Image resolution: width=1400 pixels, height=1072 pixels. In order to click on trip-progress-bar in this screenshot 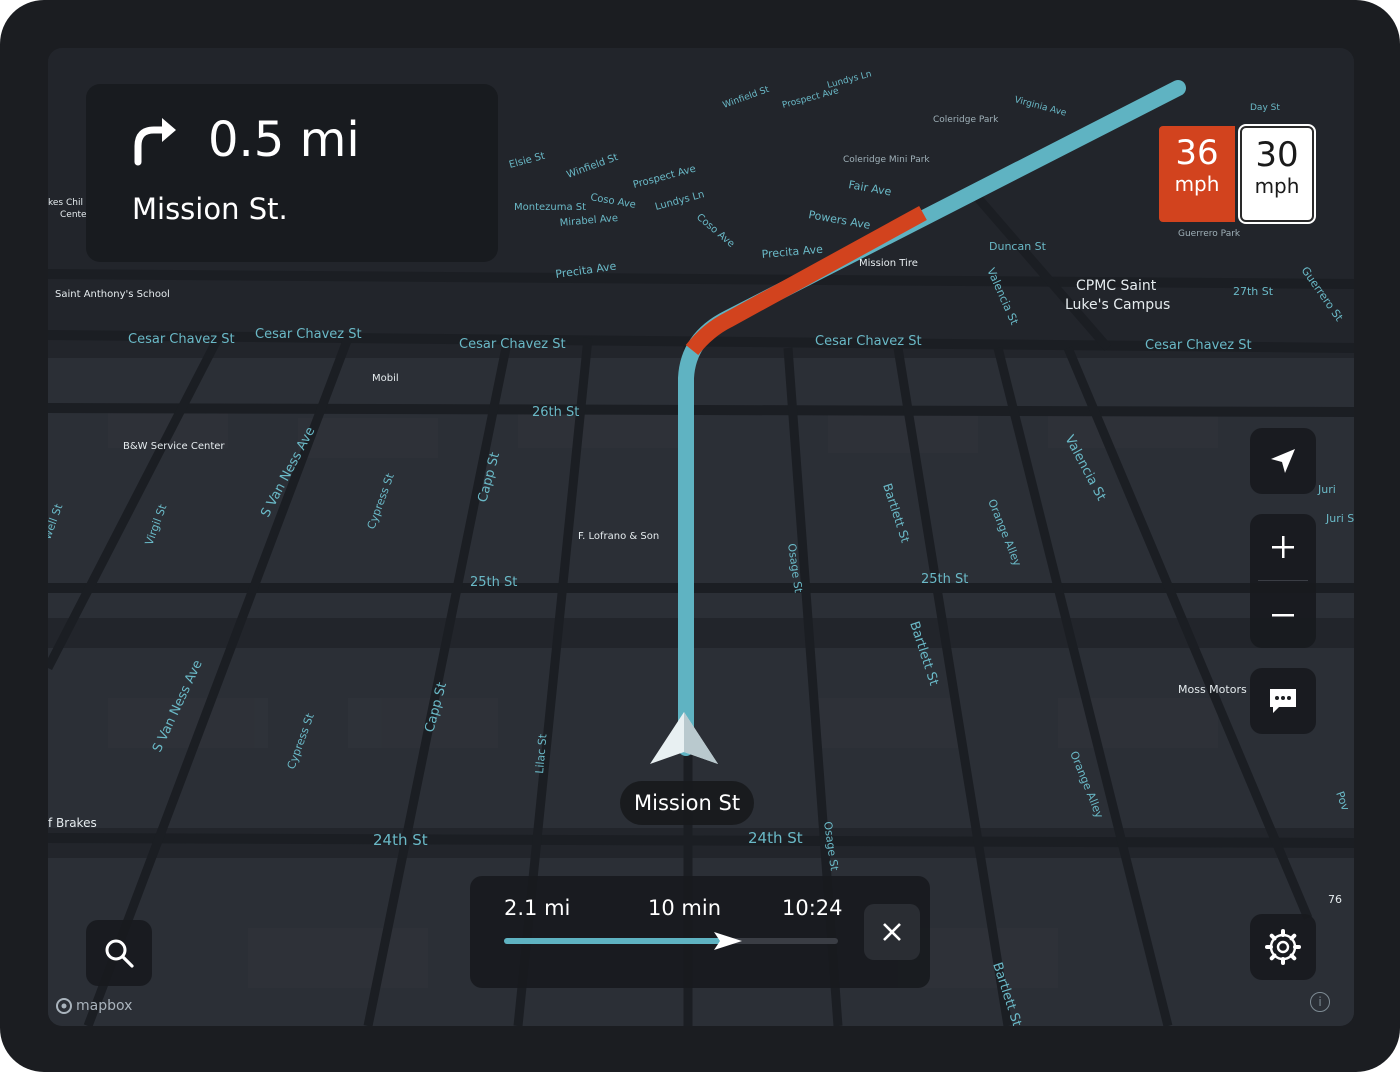, I will do `click(671, 941)`.